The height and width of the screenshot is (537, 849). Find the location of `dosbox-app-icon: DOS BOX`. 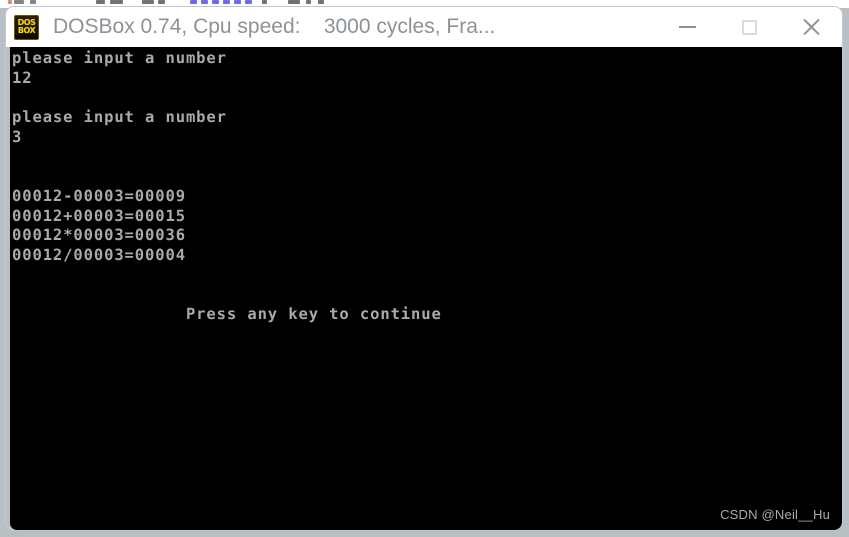

dosbox-app-icon: DOS BOX is located at coordinates (26, 27).